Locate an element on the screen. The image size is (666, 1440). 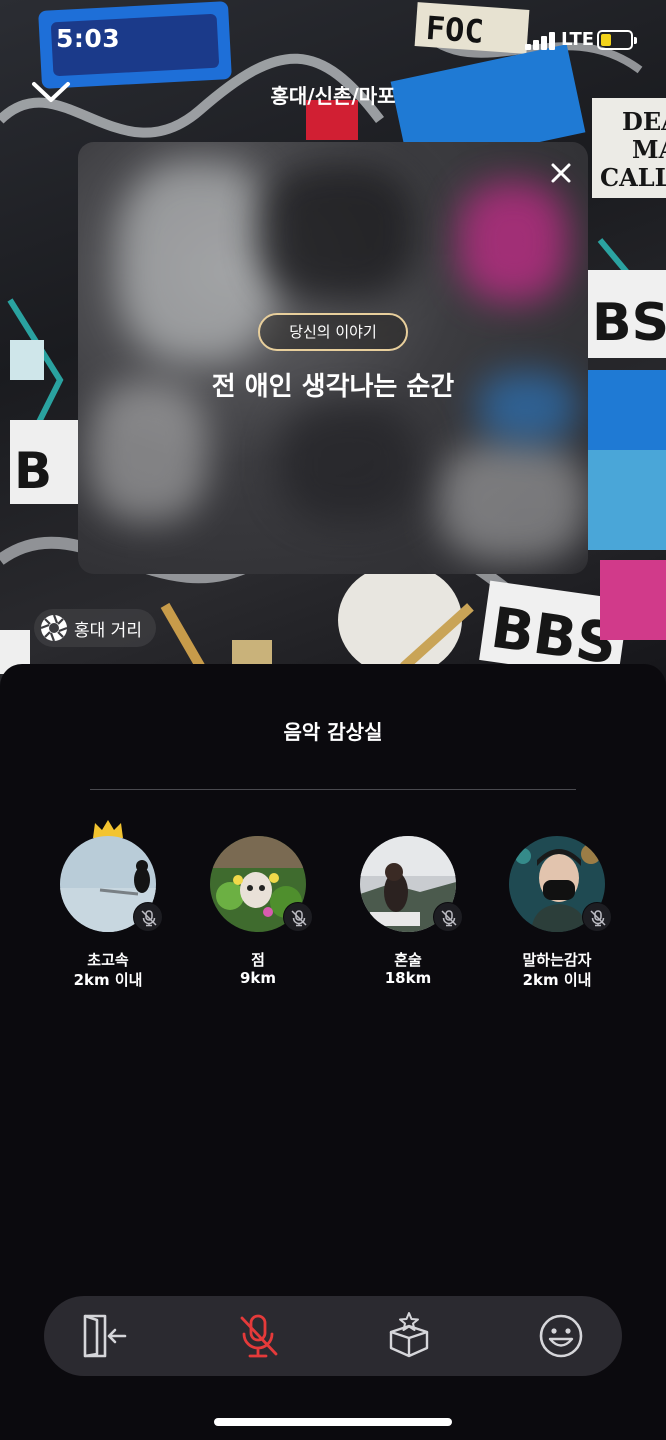
camera-aperture-icon is located at coordinates (54, 628).